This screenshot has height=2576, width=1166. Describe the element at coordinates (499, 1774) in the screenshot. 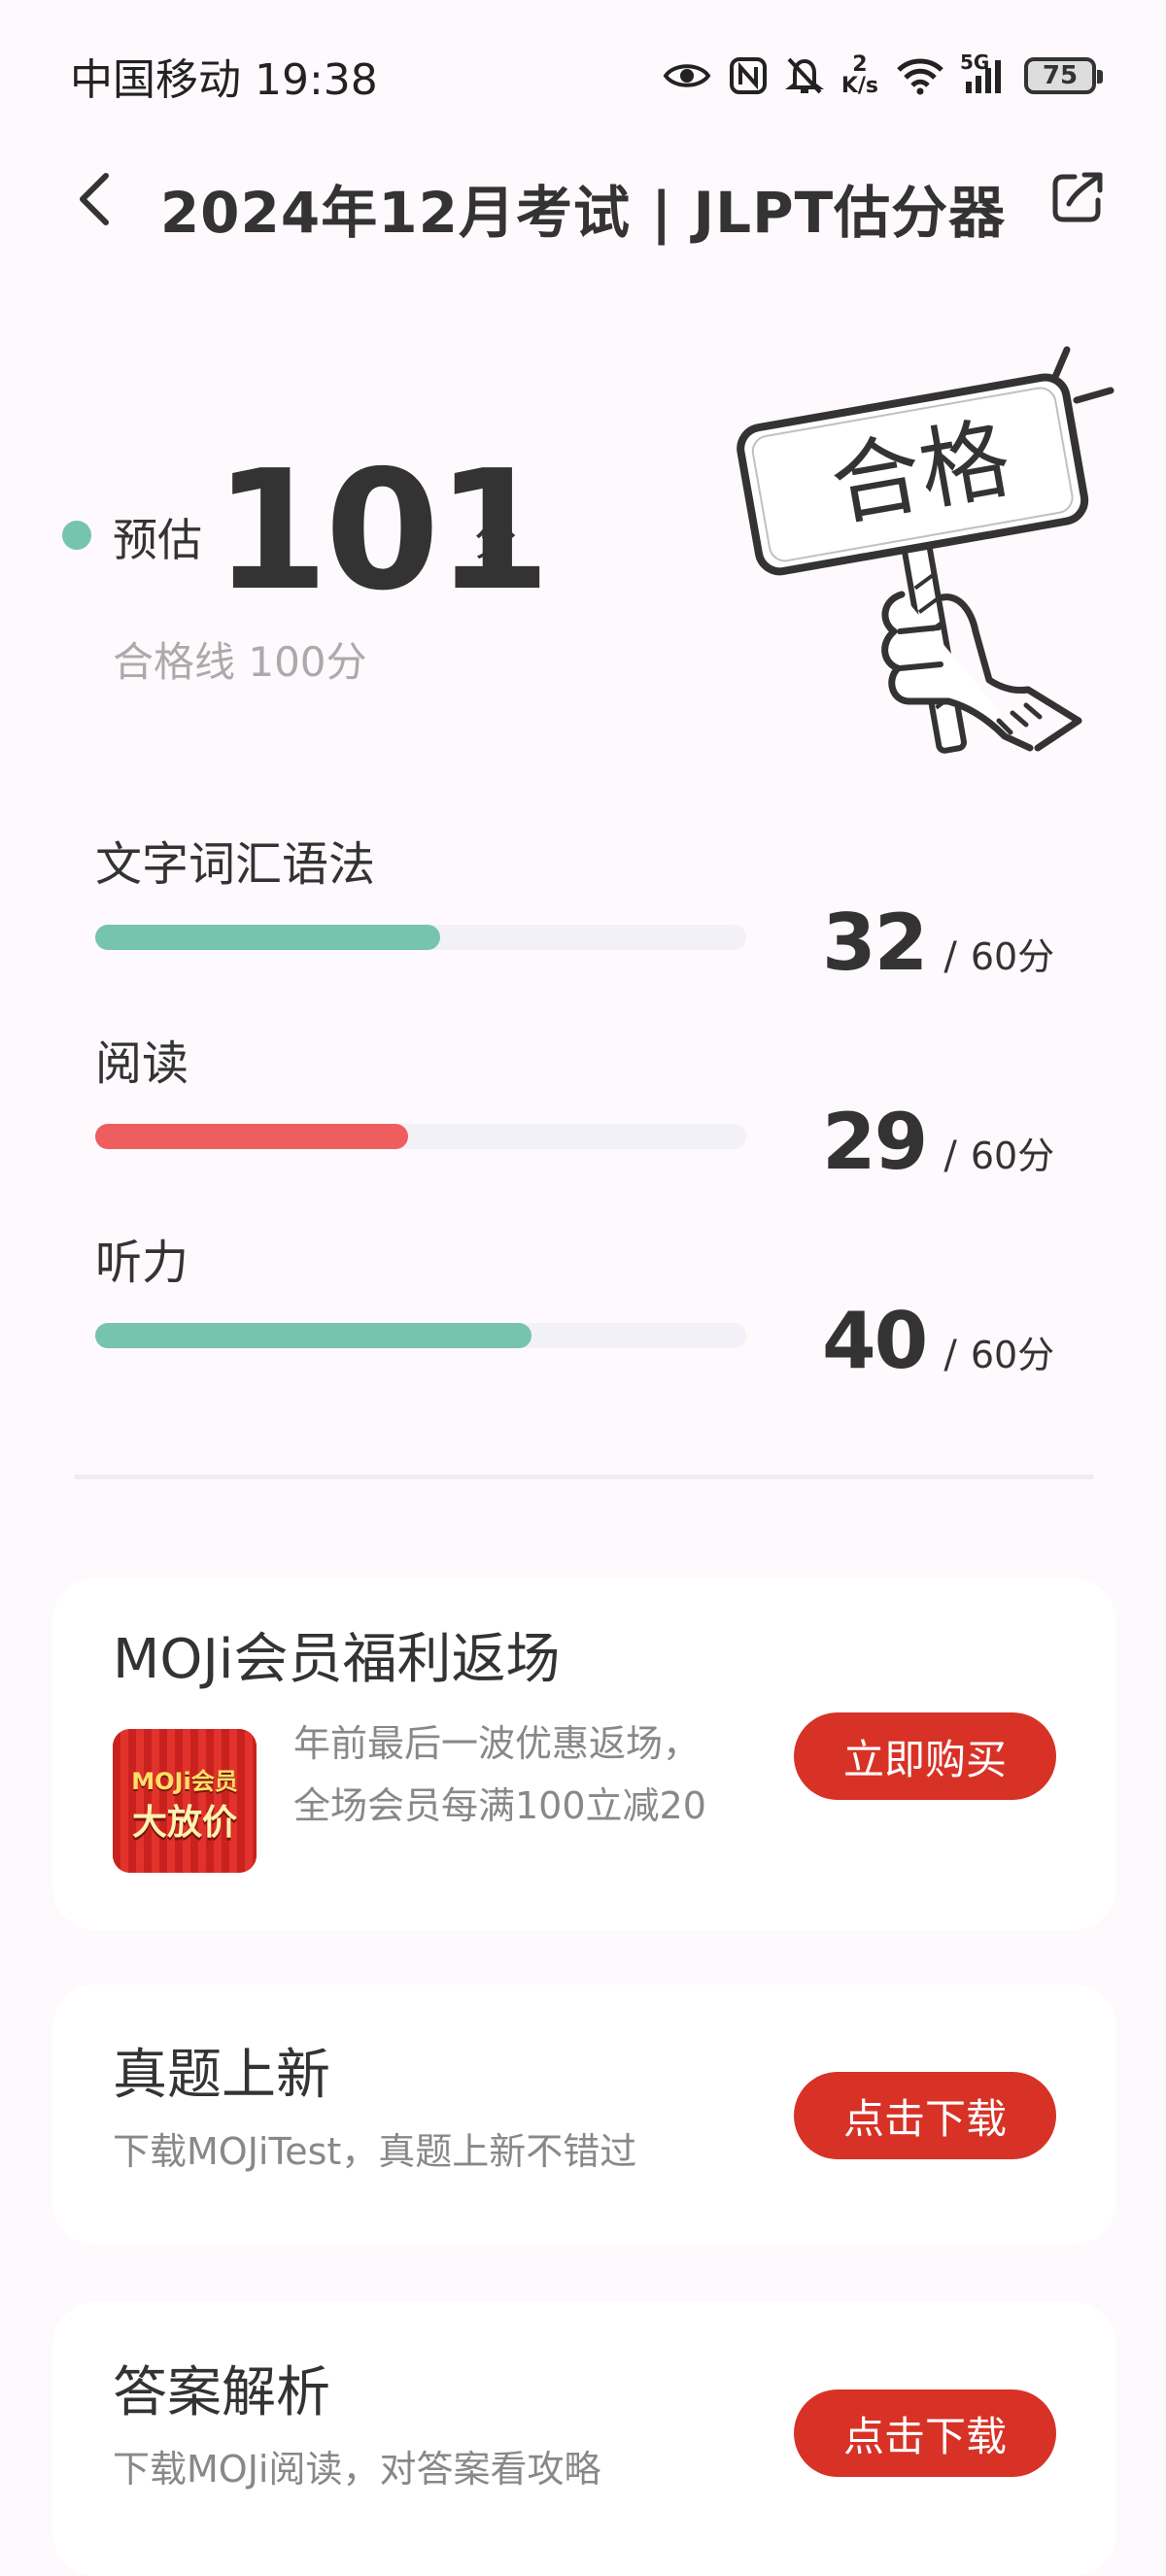

I see `promo-desc: 年前最后一波优惠返场，全场会员每满100立减20` at that location.